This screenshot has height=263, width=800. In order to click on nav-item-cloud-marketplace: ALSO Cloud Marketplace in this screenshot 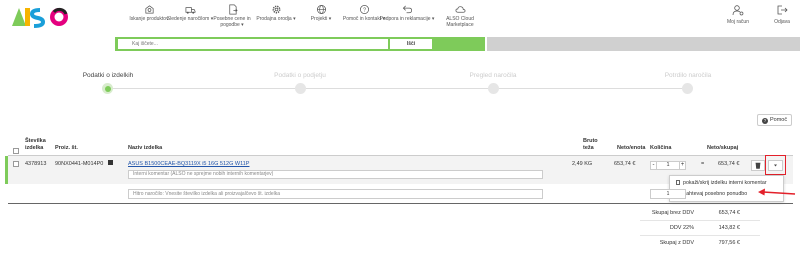, I will do `click(460, 16)`.